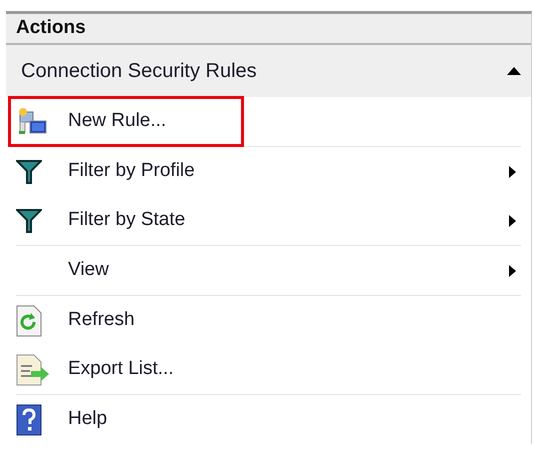 The width and height of the screenshot is (534, 457). What do you see at coordinates (265, 419) in the screenshot?
I see `action-item: Help` at bounding box center [265, 419].